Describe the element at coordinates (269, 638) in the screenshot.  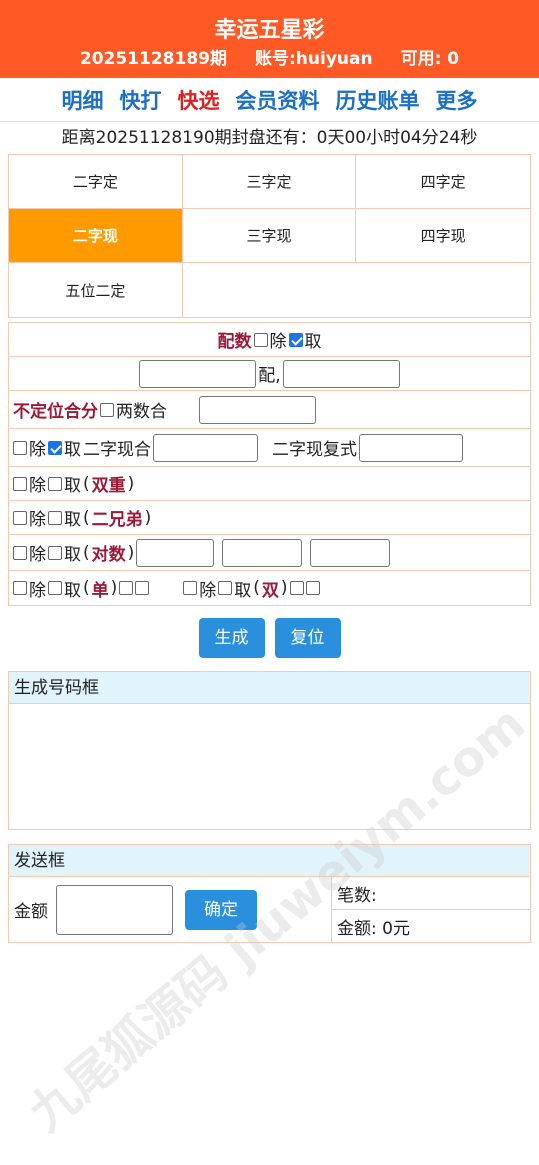
I see `action-buttons: 生成 复位` at that location.